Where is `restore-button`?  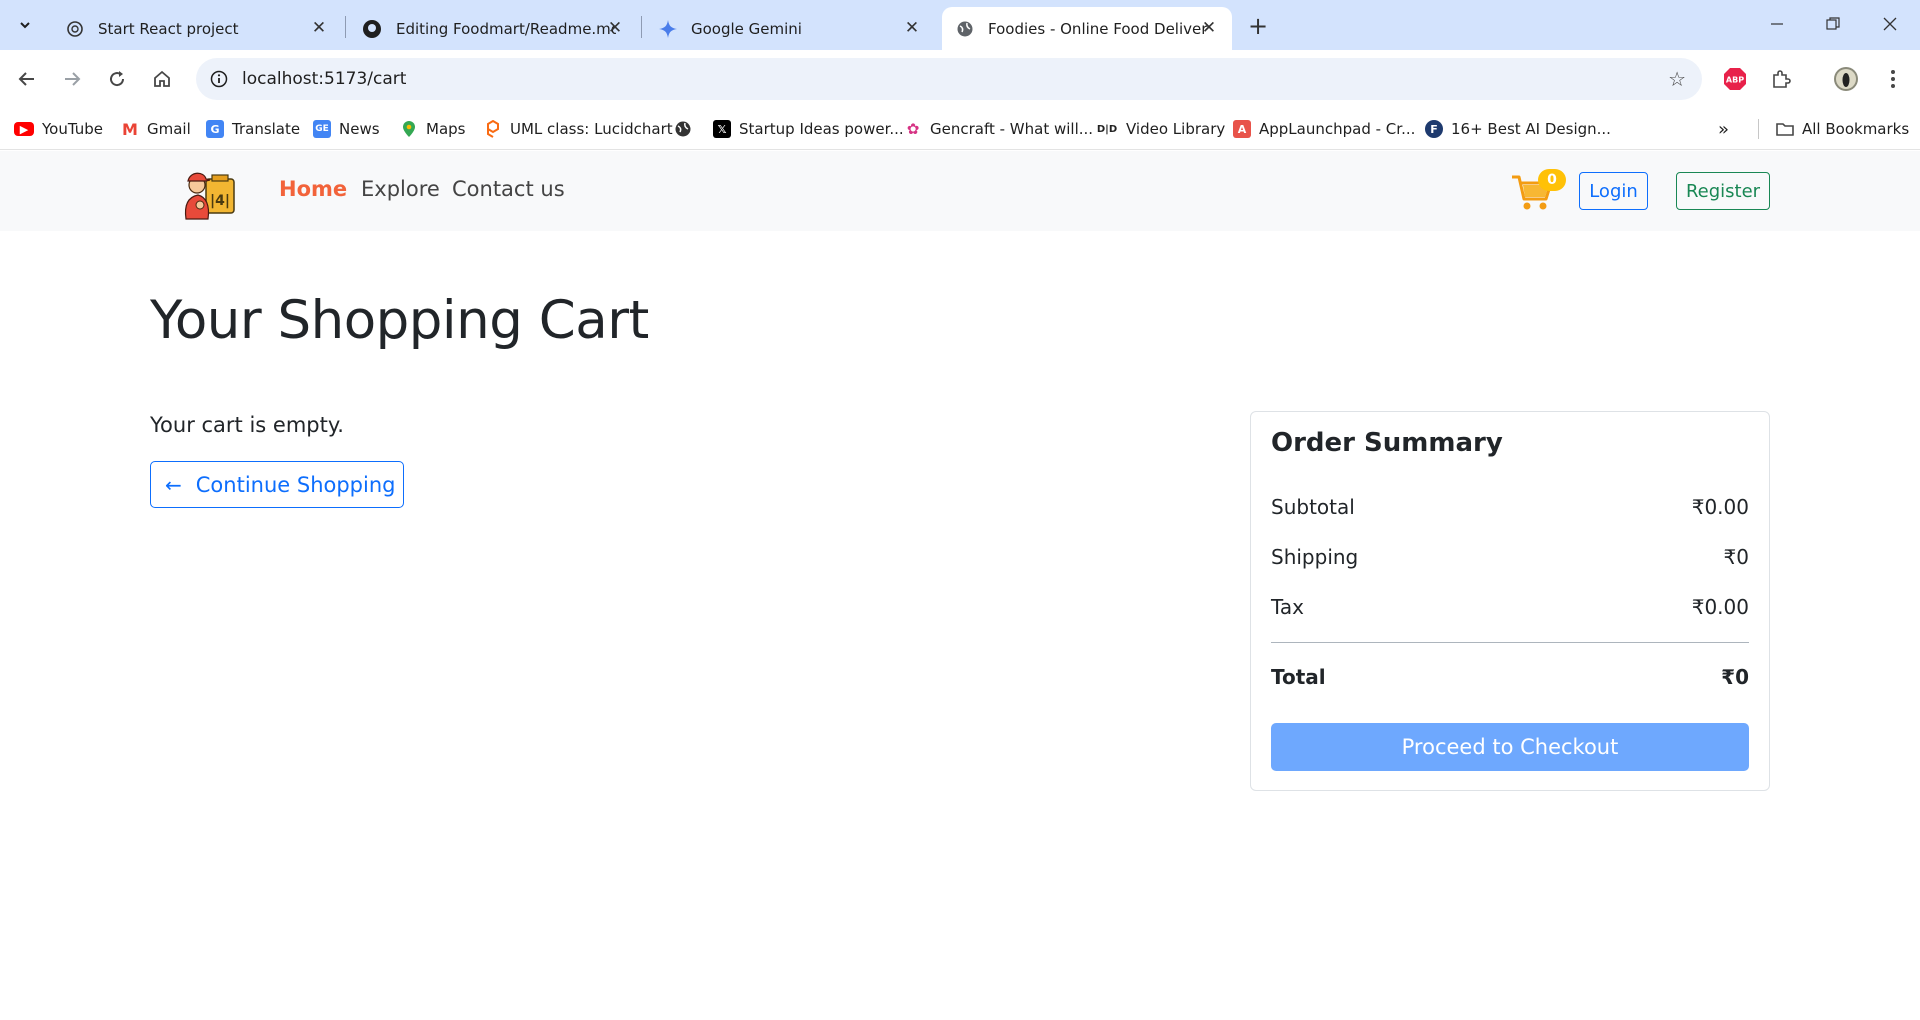
restore-button is located at coordinates (1833, 24).